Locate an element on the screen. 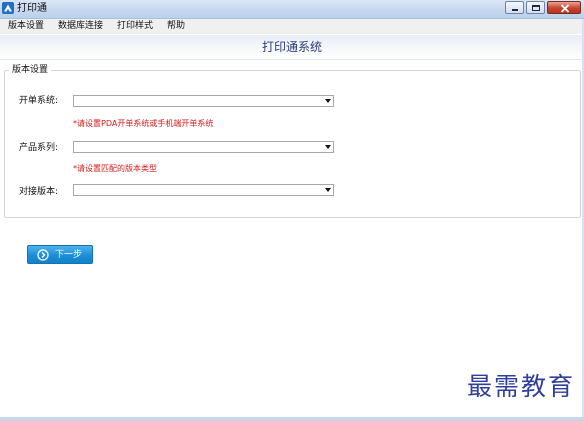  field-label-docking-version: 对接版本: is located at coordinates (39, 192).